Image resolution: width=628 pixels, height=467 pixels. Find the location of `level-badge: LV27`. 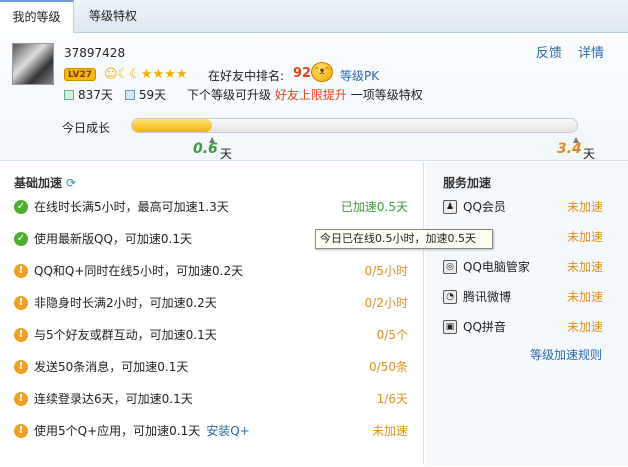

level-badge: LV27 is located at coordinates (80, 74).